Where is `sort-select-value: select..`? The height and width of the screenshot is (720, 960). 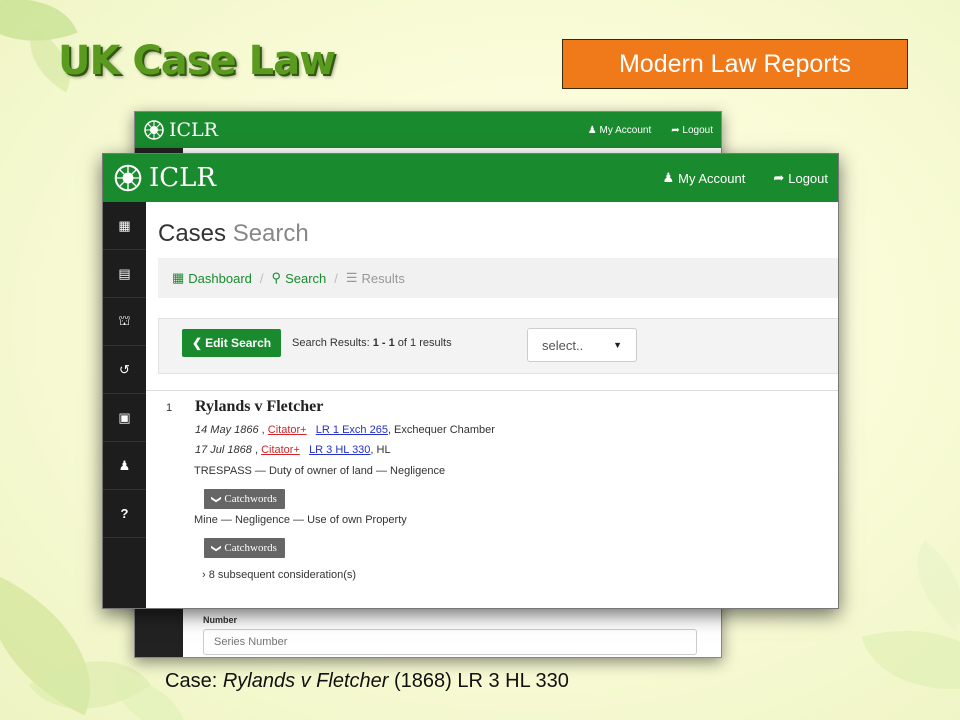
sort-select-value: select.. is located at coordinates (563, 345).